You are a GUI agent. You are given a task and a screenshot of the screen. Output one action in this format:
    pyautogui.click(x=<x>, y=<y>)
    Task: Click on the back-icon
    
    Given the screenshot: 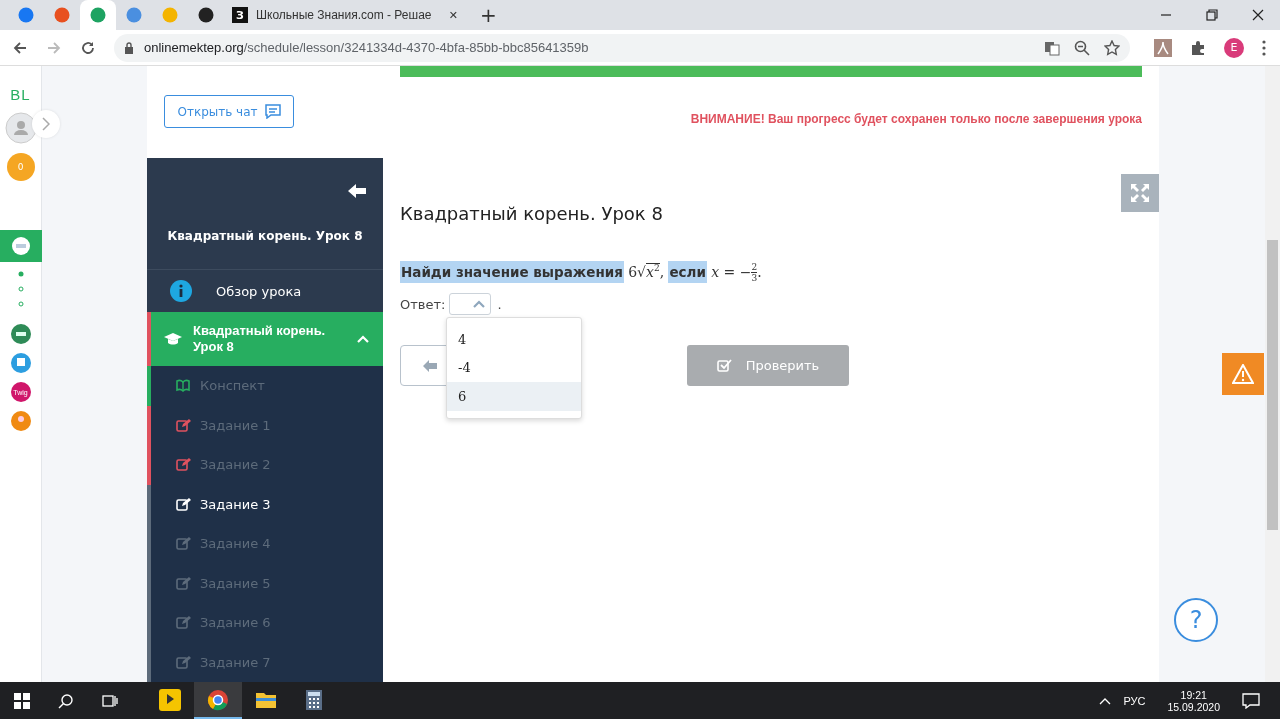 What is the action you would take?
    pyautogui.click(x=20, y=47)
    